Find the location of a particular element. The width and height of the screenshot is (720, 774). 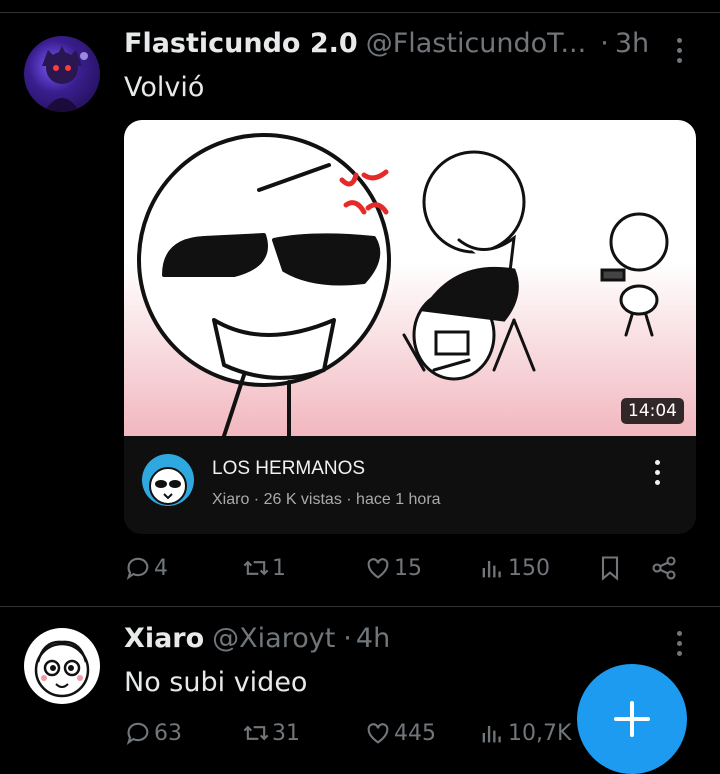

reply-count: 63 is located at coordinates (168, 733).